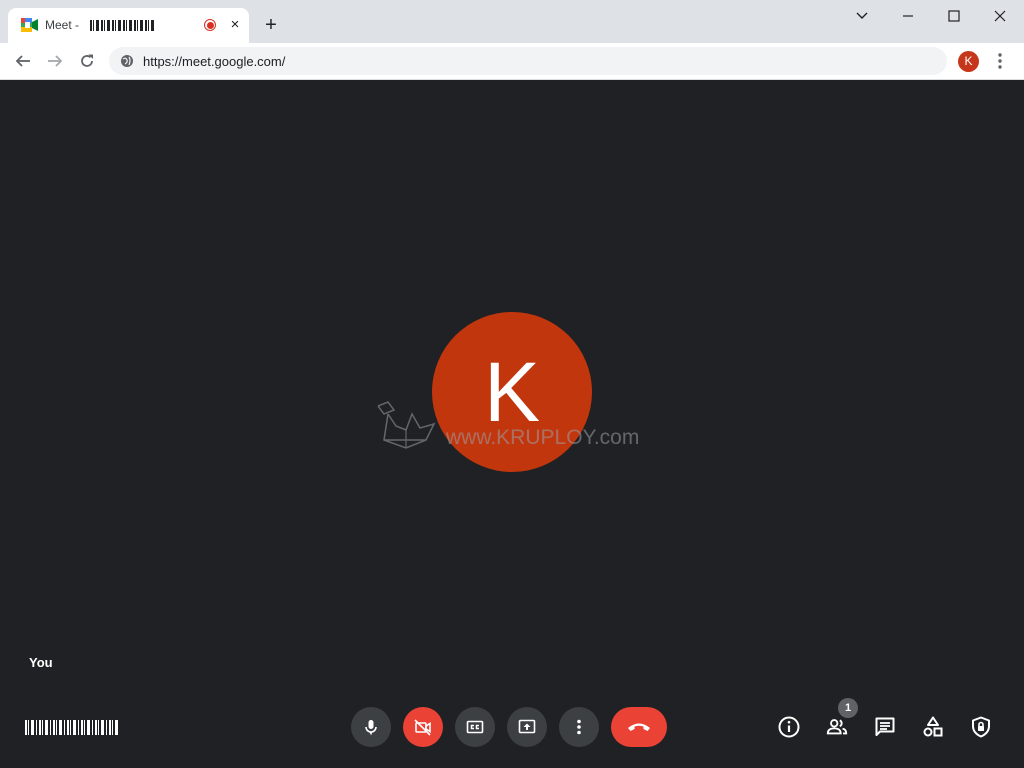 This screenshot has width=1024, height=768. I want to click on close-window-icon, so click(1000, 16).